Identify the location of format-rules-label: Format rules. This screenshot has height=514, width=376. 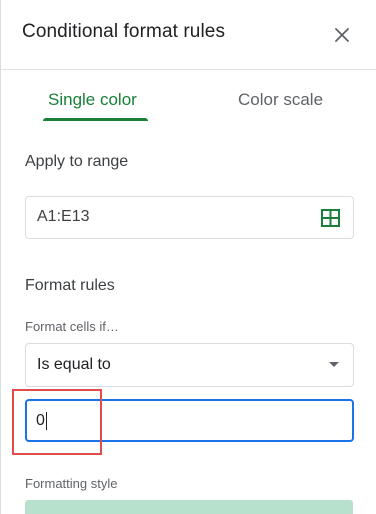
(70, 285).